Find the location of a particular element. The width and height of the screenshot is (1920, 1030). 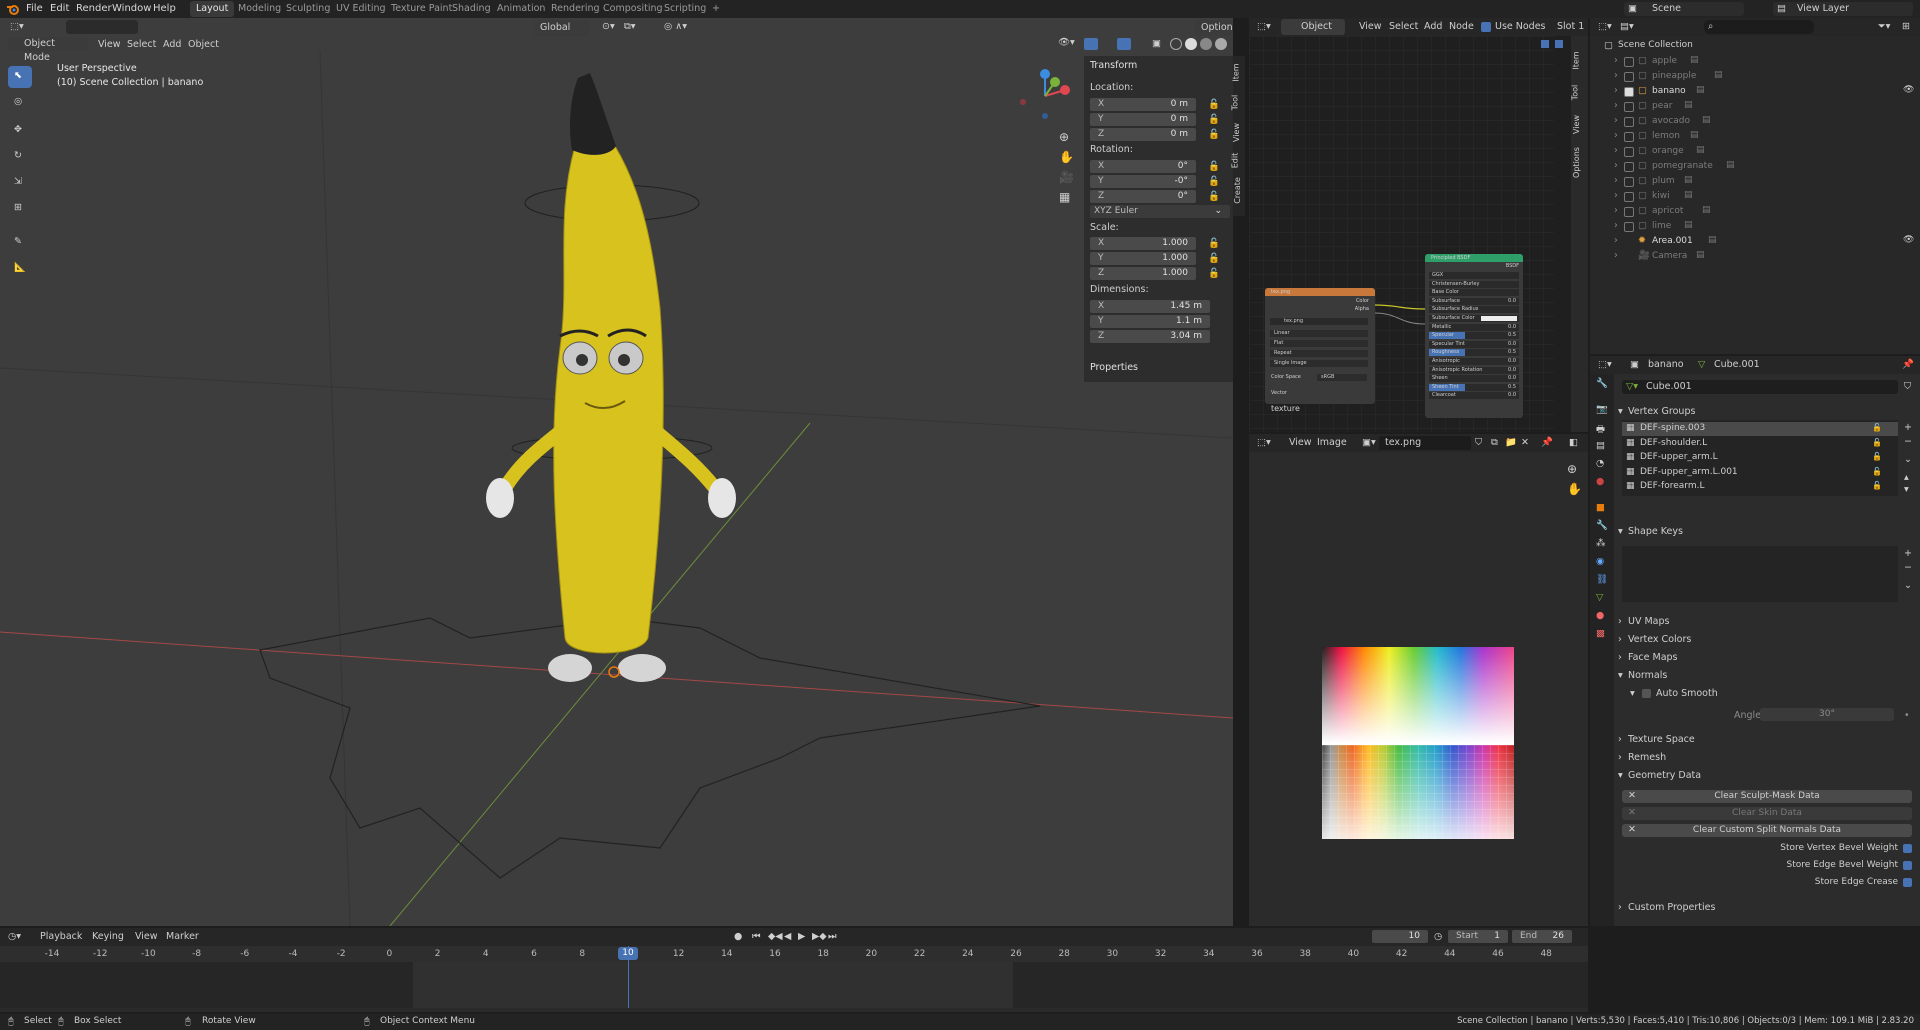

scale-x-field: X 1.000 is located at coordinates (1143, 243).